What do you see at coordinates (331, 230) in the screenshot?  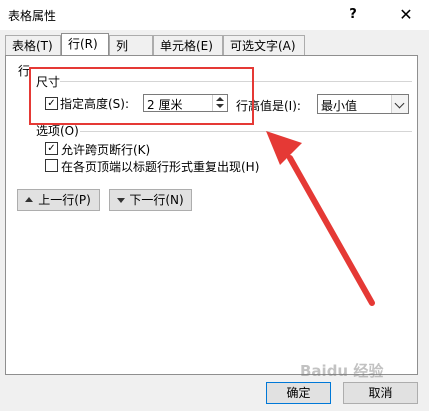 I see `arrow-shaft` at bounding box center [331, 230].